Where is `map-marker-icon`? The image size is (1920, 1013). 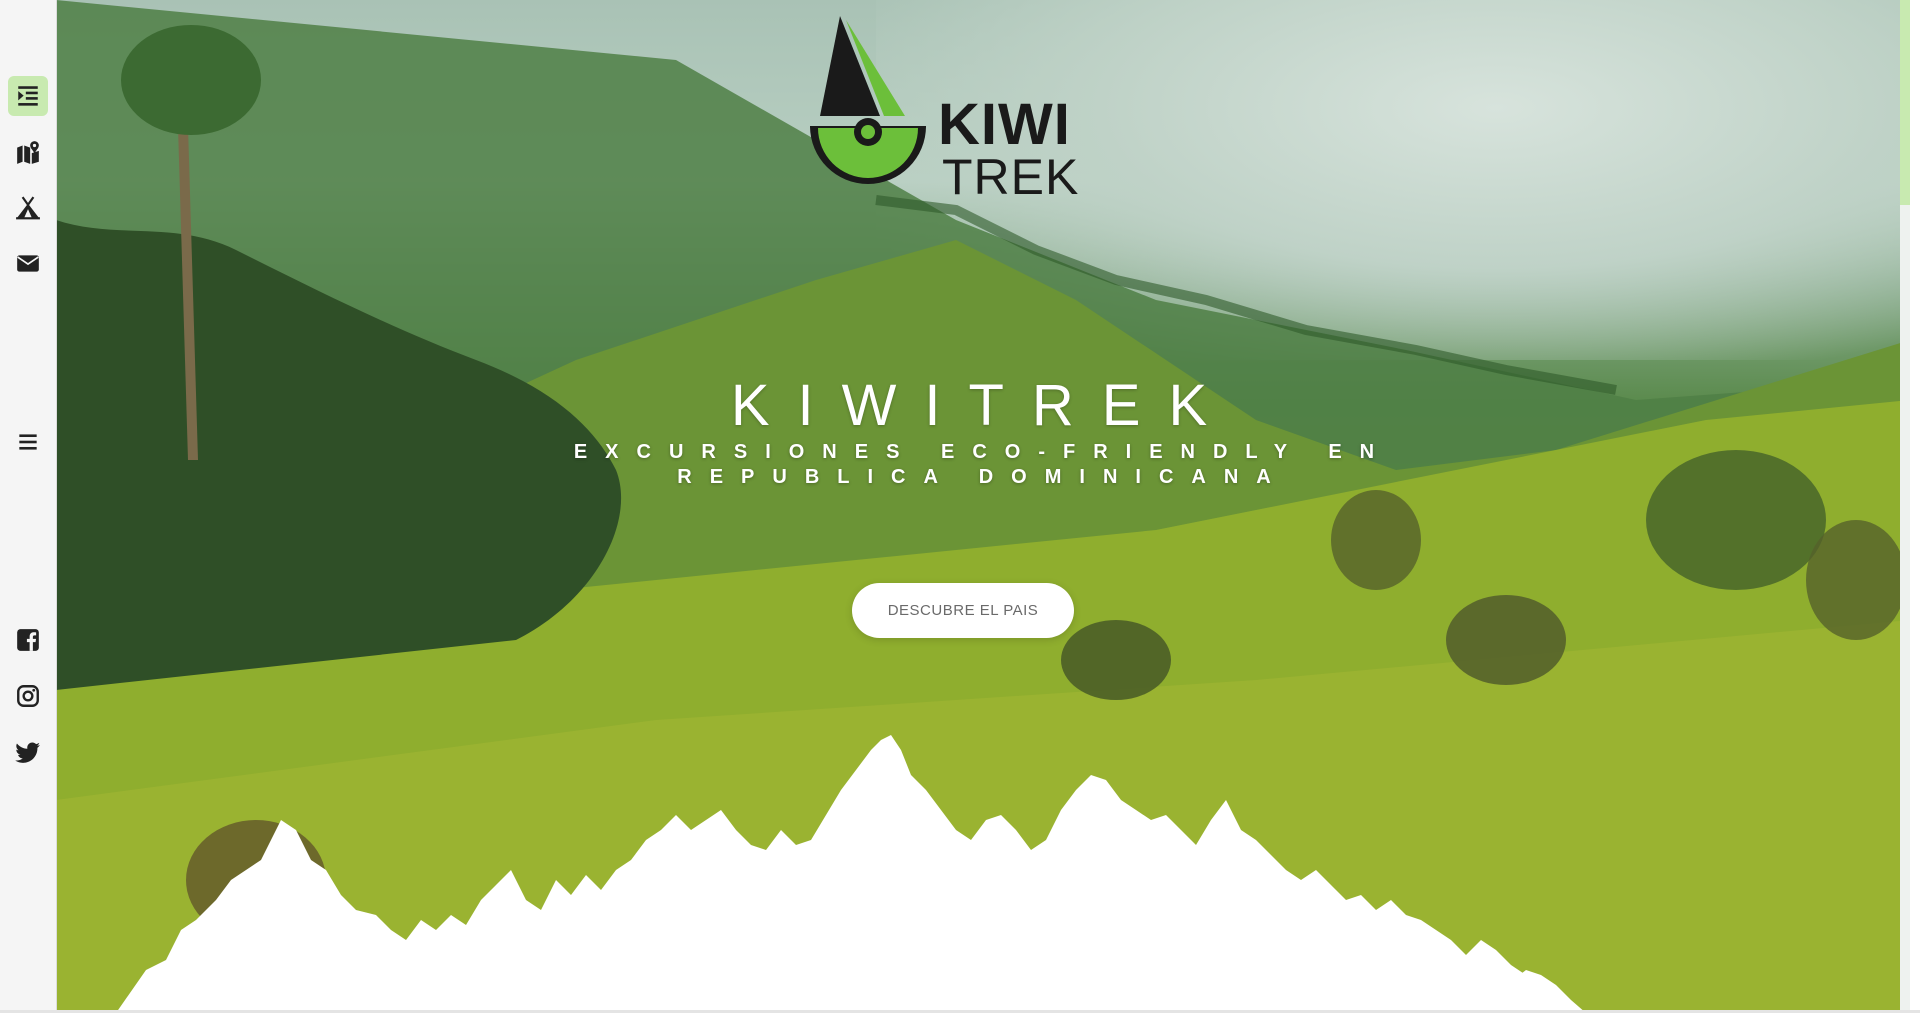
map-marker-icon is located at coordinates (28, 152).